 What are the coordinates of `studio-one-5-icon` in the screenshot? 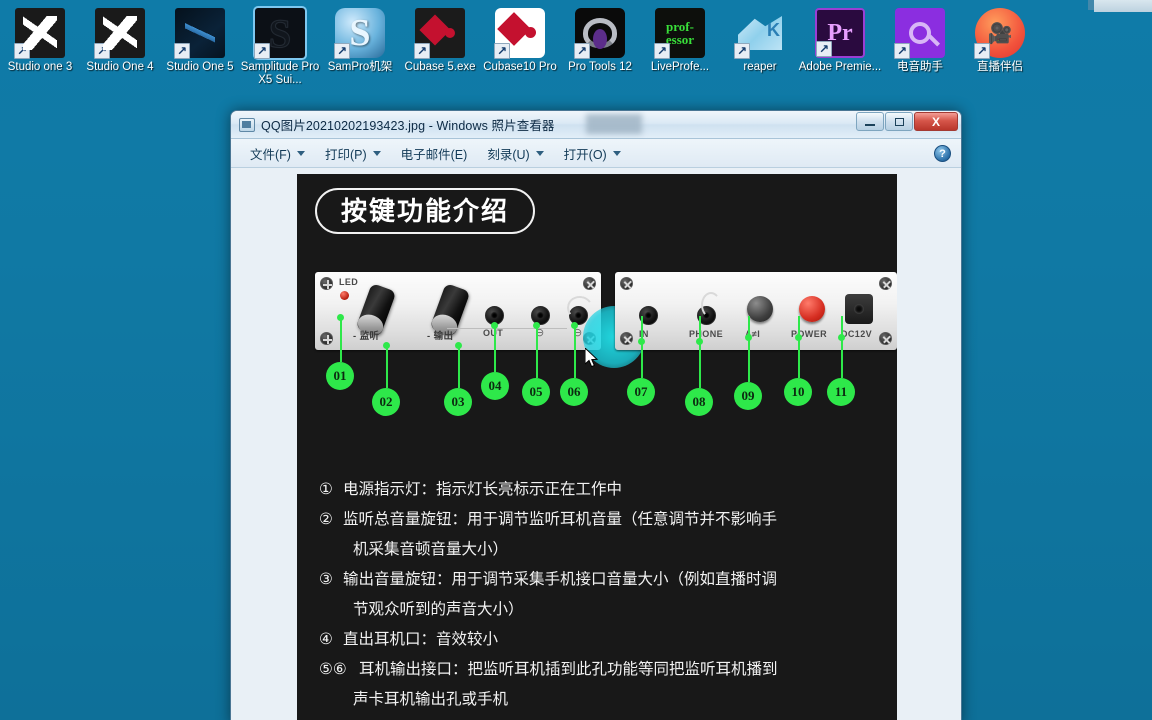 It's located at (199, 33).